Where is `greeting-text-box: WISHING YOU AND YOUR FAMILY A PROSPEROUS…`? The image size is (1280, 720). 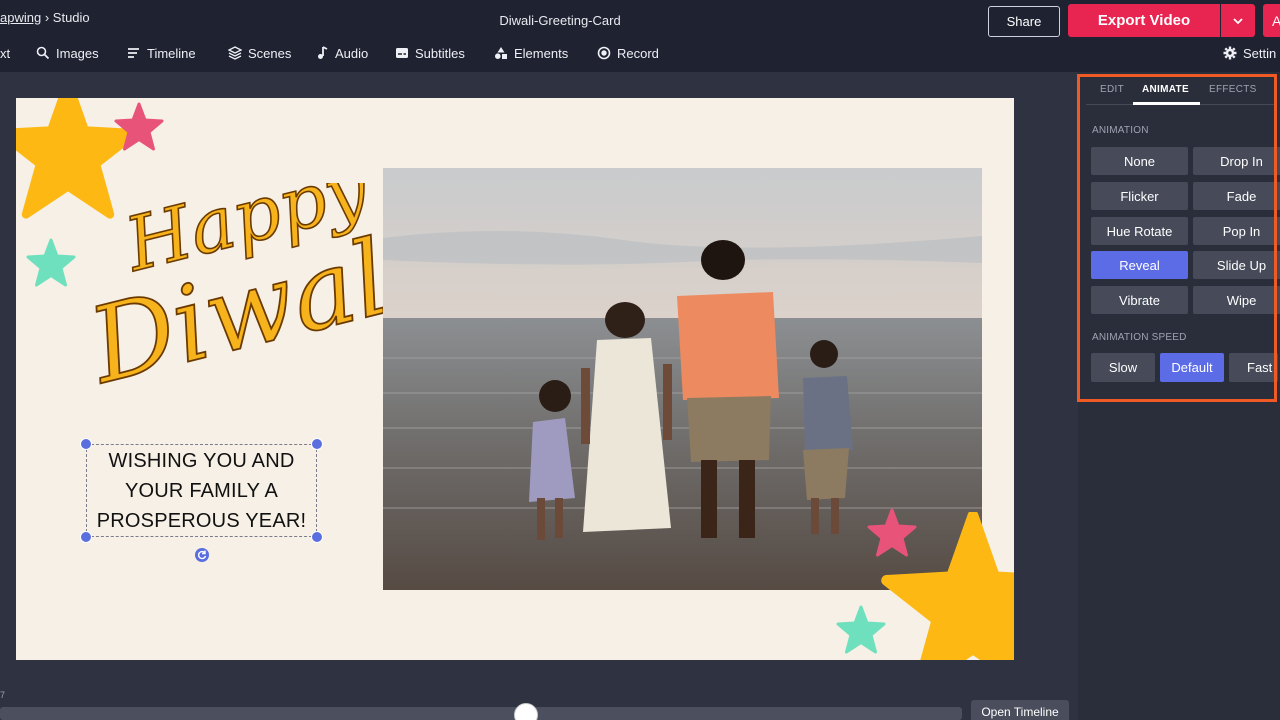 greeting-text-box: WISHING YOU AND YOUR FAMILY A PROSPEROUS… is located at coordinates (201, 490).